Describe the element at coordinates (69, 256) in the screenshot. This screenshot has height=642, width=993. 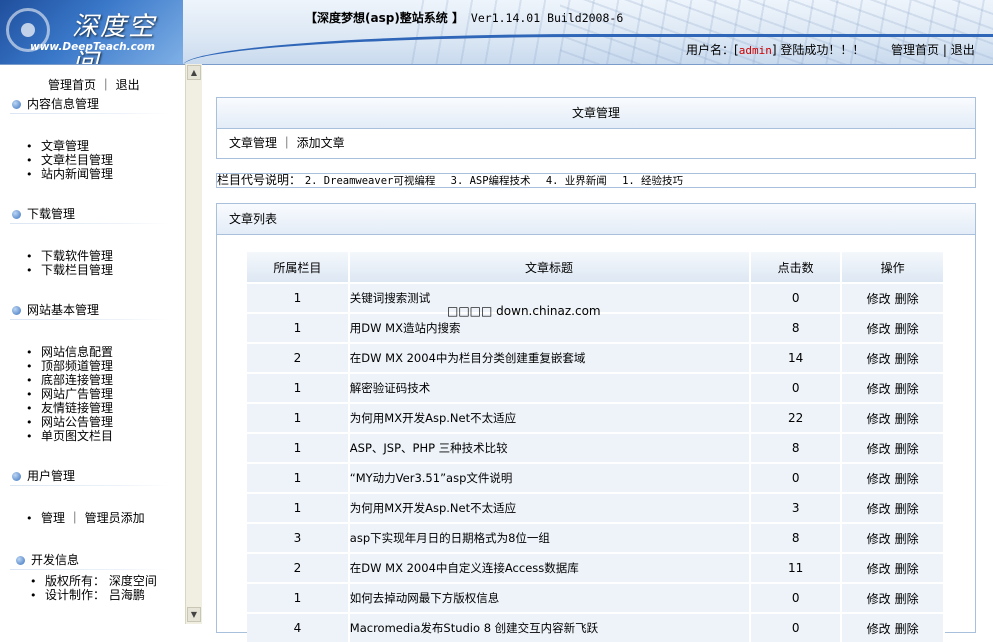
I see `sidebar-item-download-software: 下载软件管理` at that location.